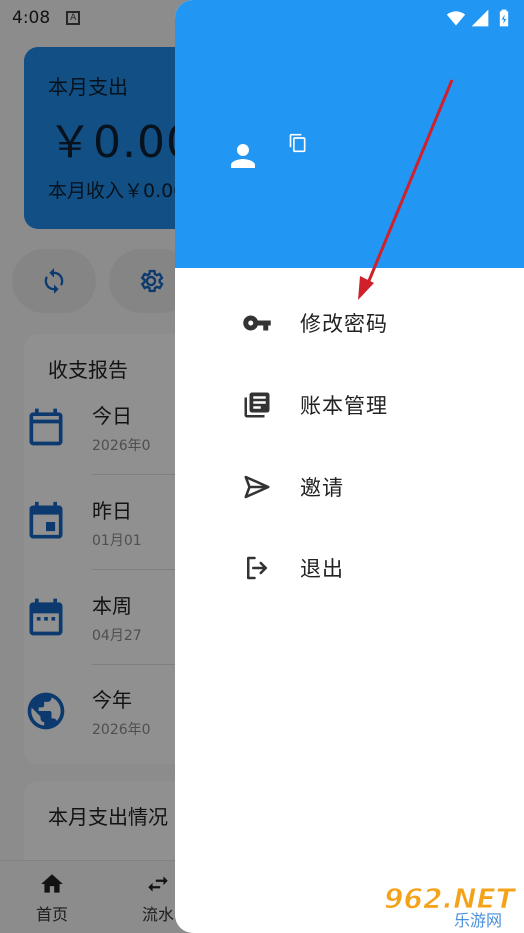 This screenshot has height=933, width=524. Describe the element at coordinates (322, 569) in the screenshot. I see `menu-item-label: 退出` at that location.